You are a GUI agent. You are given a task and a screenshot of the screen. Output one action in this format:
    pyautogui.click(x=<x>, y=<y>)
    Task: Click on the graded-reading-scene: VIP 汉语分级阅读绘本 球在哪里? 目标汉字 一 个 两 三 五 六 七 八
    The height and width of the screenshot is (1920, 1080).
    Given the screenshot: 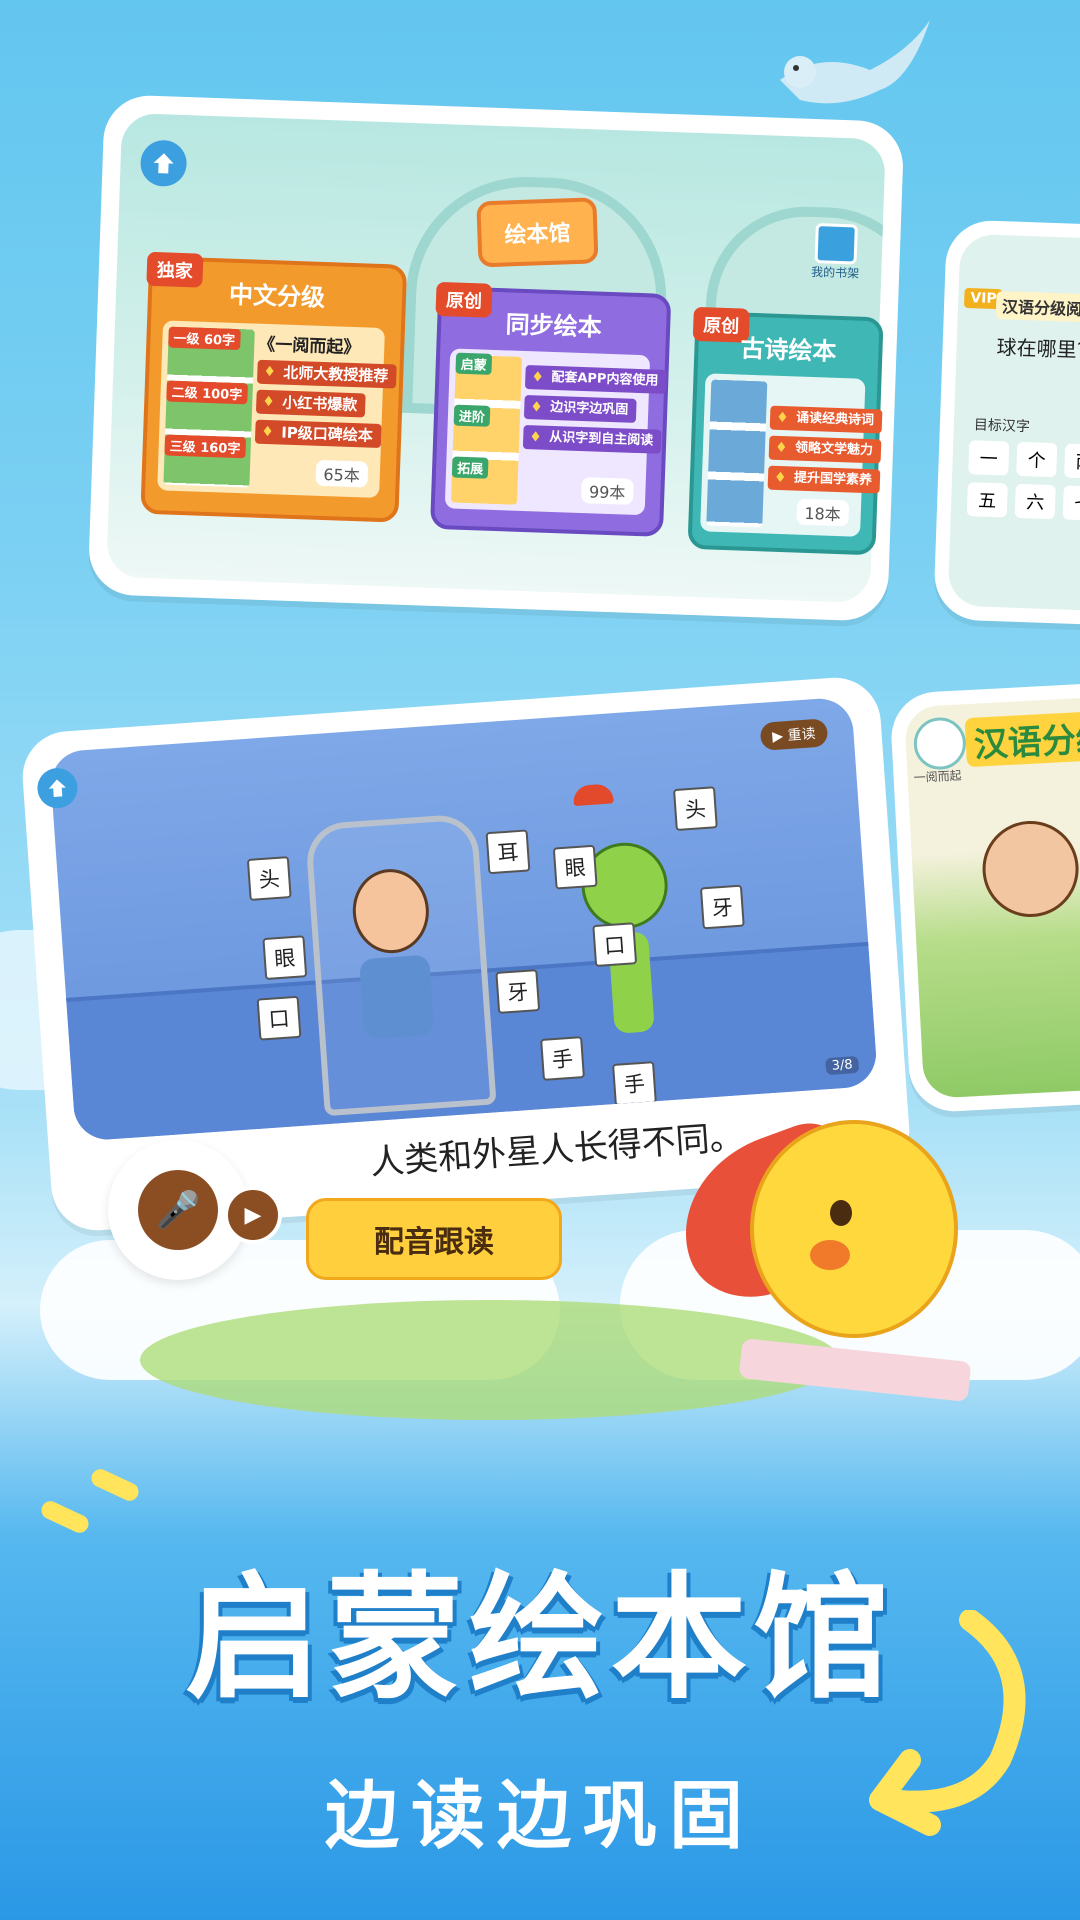 What is the action you would take?
    pyautogui.click(x=1013, y=424)
    